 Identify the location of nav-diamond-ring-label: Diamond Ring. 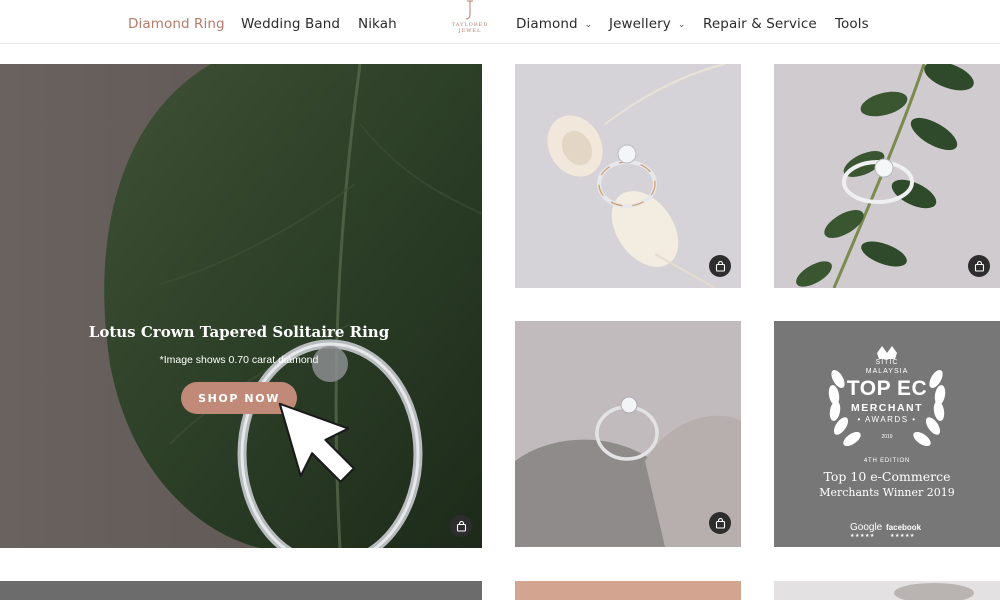
(176, 24).